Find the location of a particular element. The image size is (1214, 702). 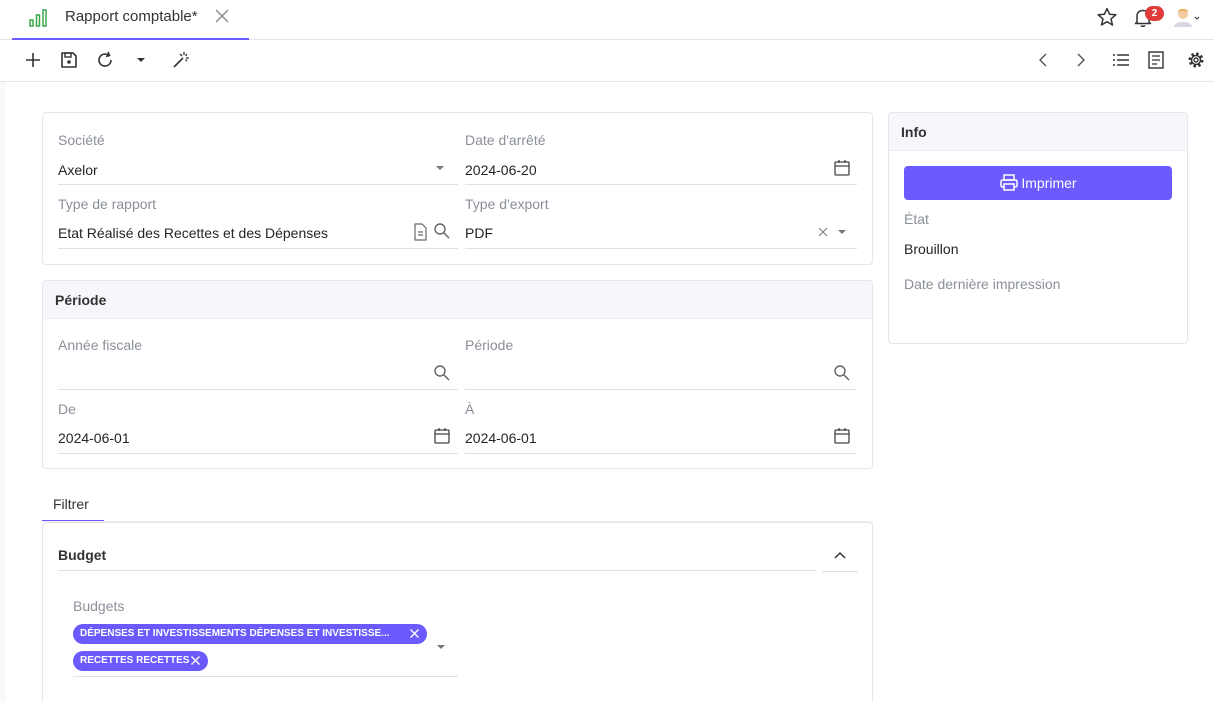

info-header: Info is located at coordinates (1038, 132).